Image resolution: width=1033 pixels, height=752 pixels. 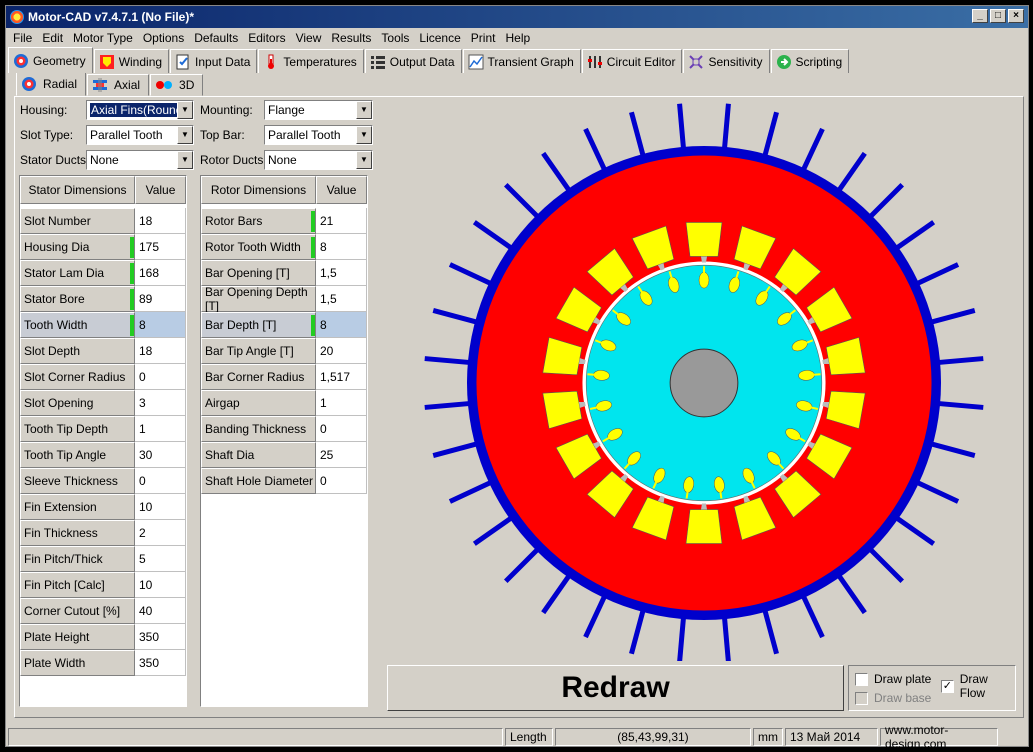 I want to click on table-row: Tooth Width 8, so click(x=103, y=325).